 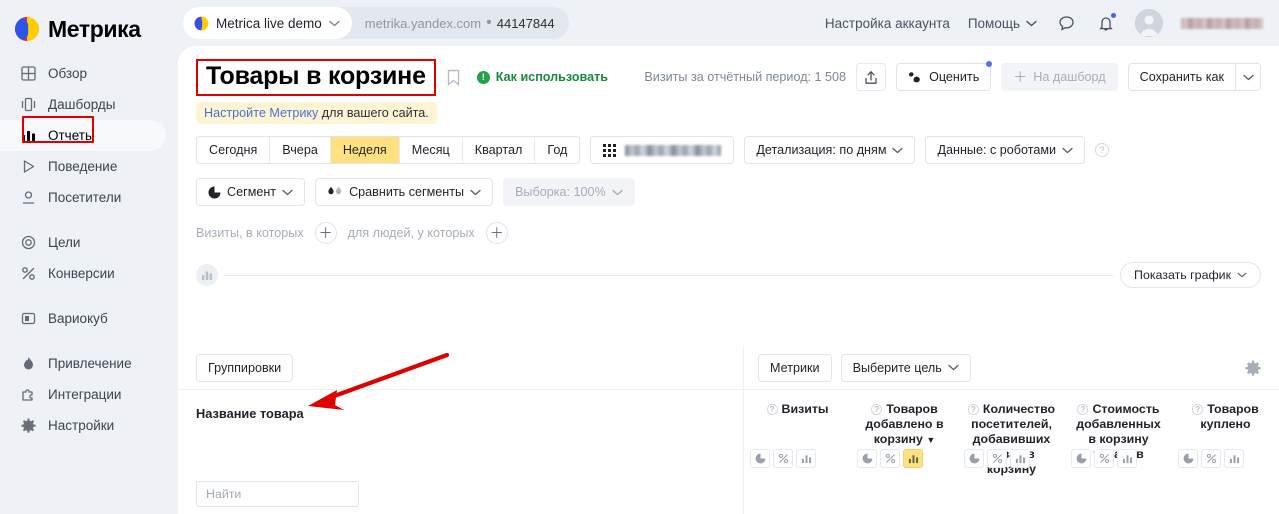 I want to click on data-robots-dropdown: Данные: с роботами, so click(x=1005, y=150).